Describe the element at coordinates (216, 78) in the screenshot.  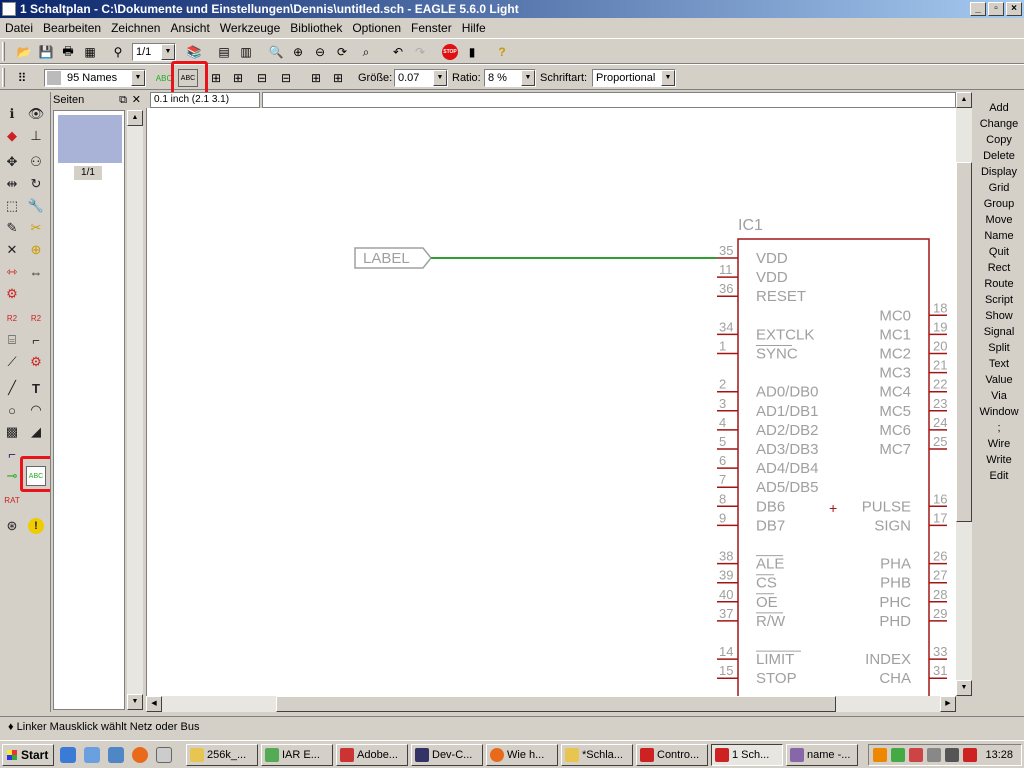
I see `align-bottom-left-icon: ⊞` at that location.